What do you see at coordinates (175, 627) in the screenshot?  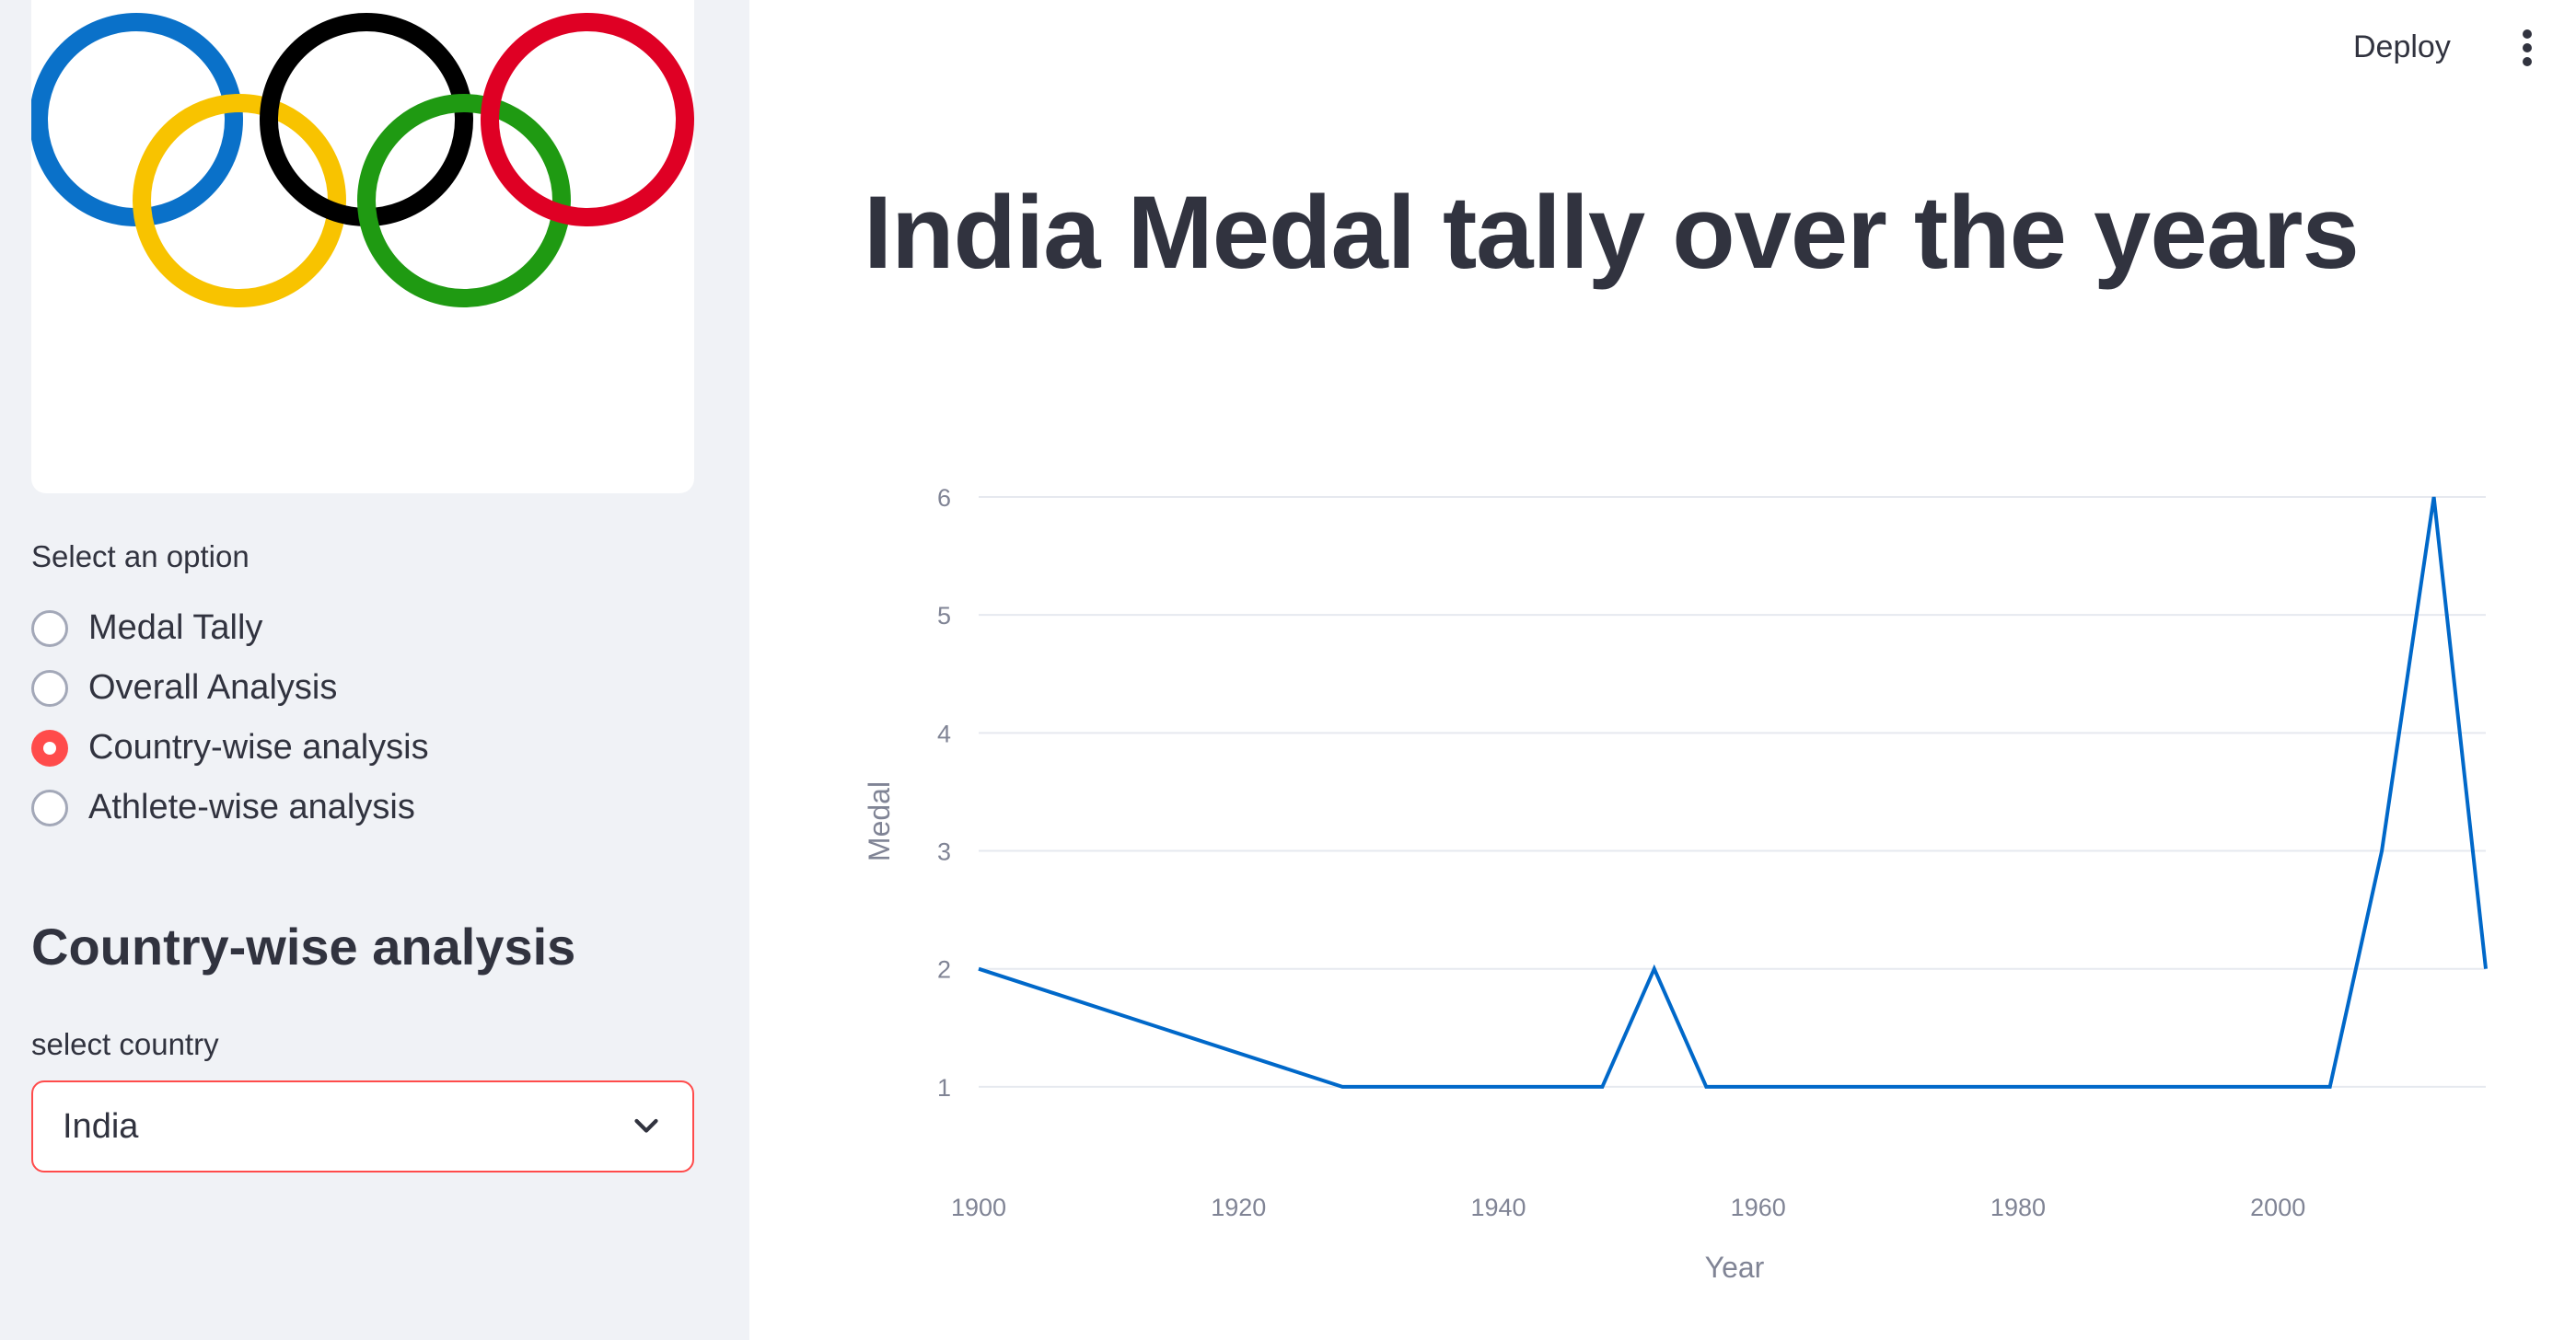 I see `radio-label: Medal Tally` at bounding box center [175, 627].